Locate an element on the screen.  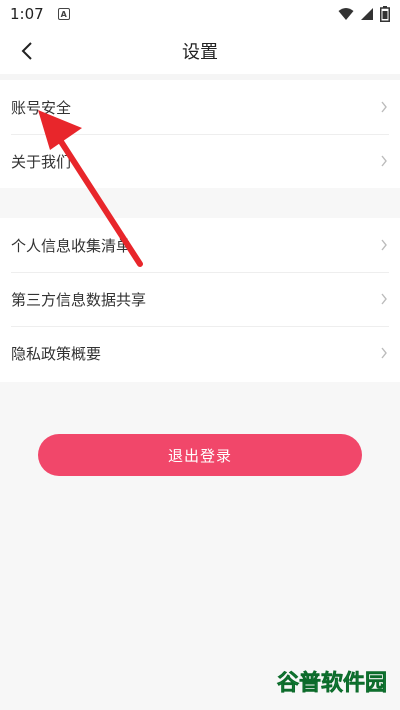
status-icons is located at coordinates (364, 14).